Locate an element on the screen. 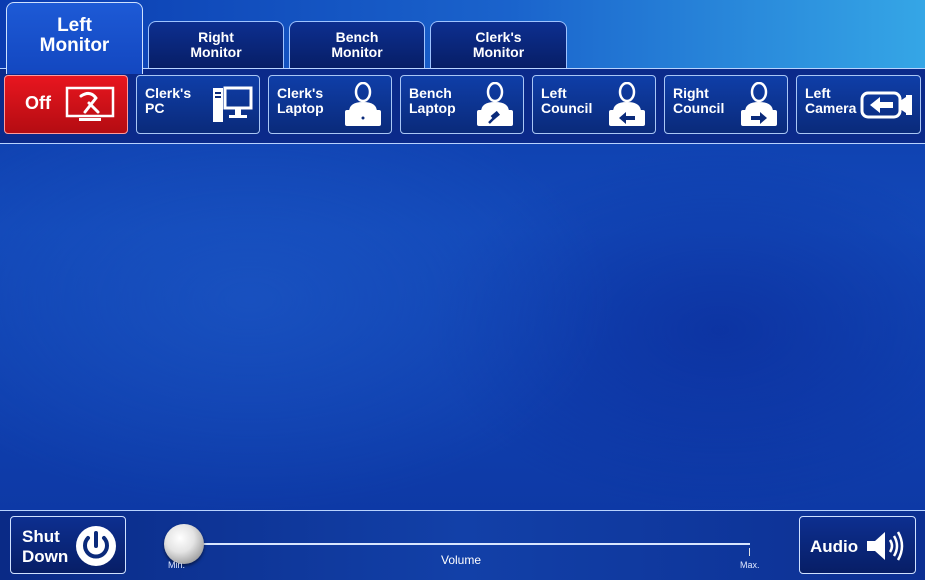  audio-label: Audio is located at coordinates (834, 546).